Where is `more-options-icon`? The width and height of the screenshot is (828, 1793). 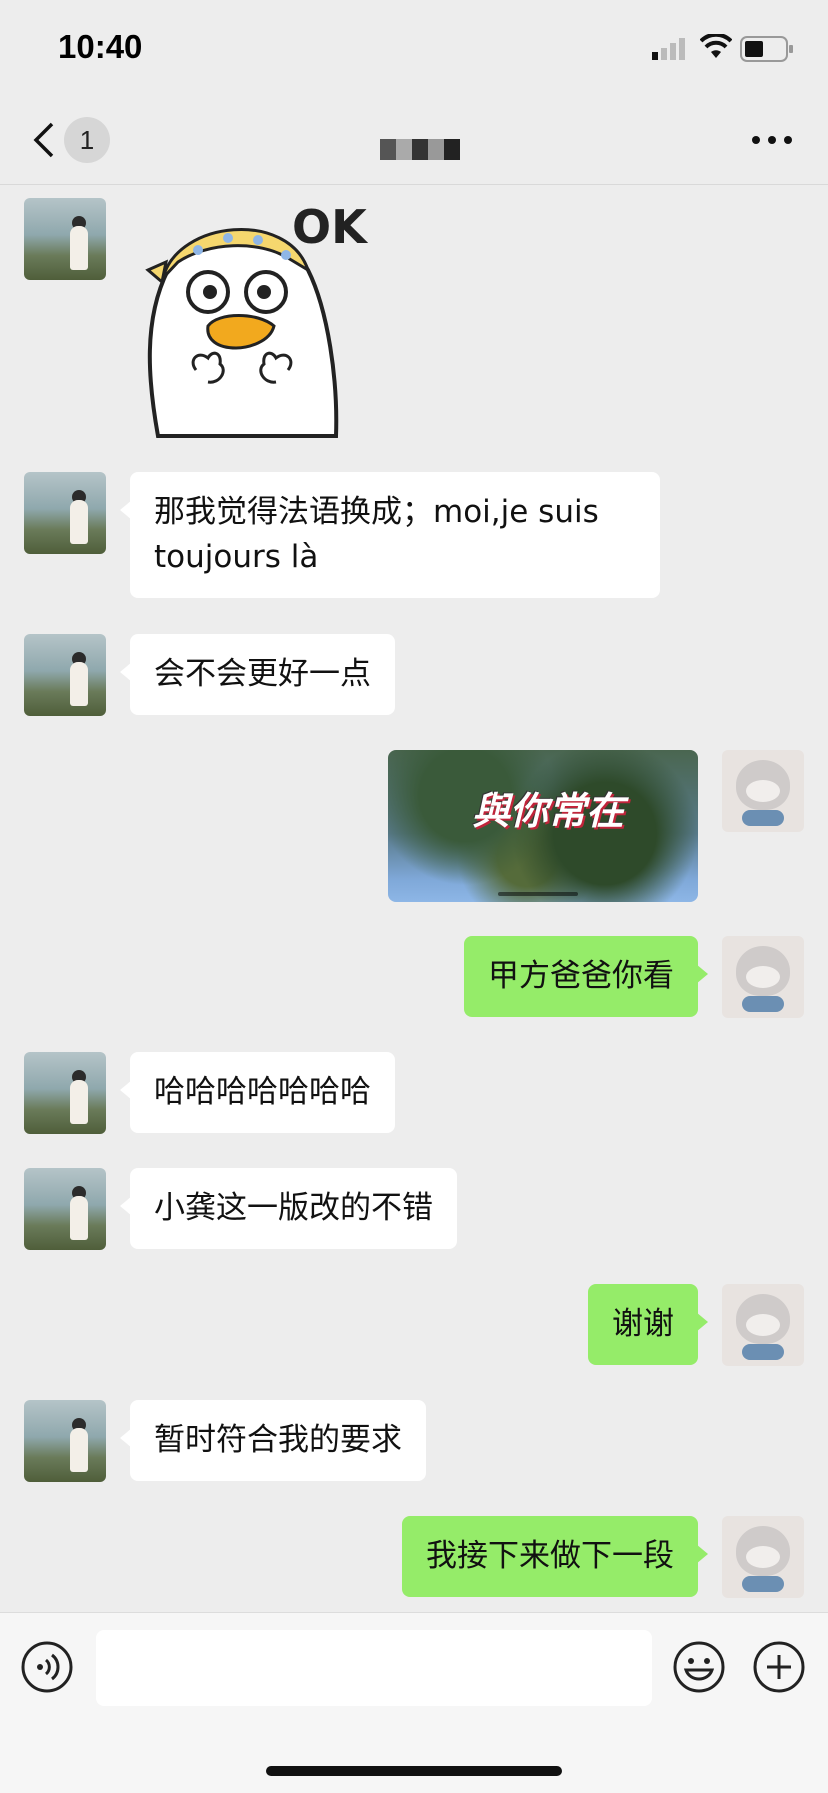 more-options-icon is located at coordinates (772, 140).